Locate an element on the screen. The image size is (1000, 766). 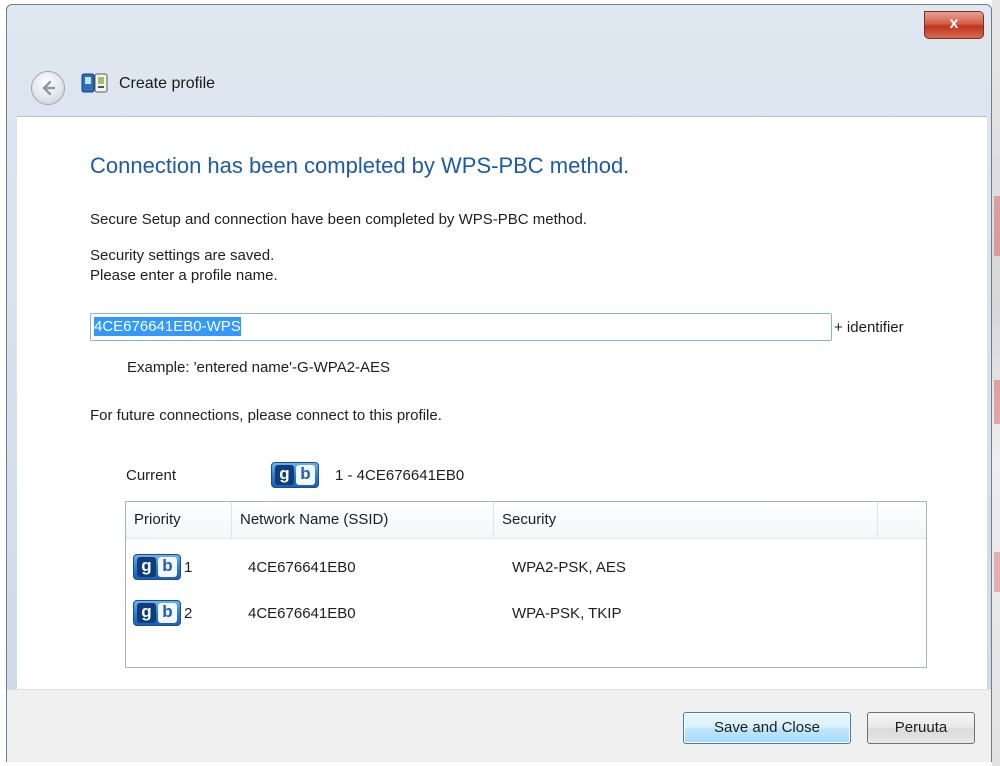
table-row: gb 1 4CE676641EB0 WPA2-PSK, AES is located at coordinates (526, 568).